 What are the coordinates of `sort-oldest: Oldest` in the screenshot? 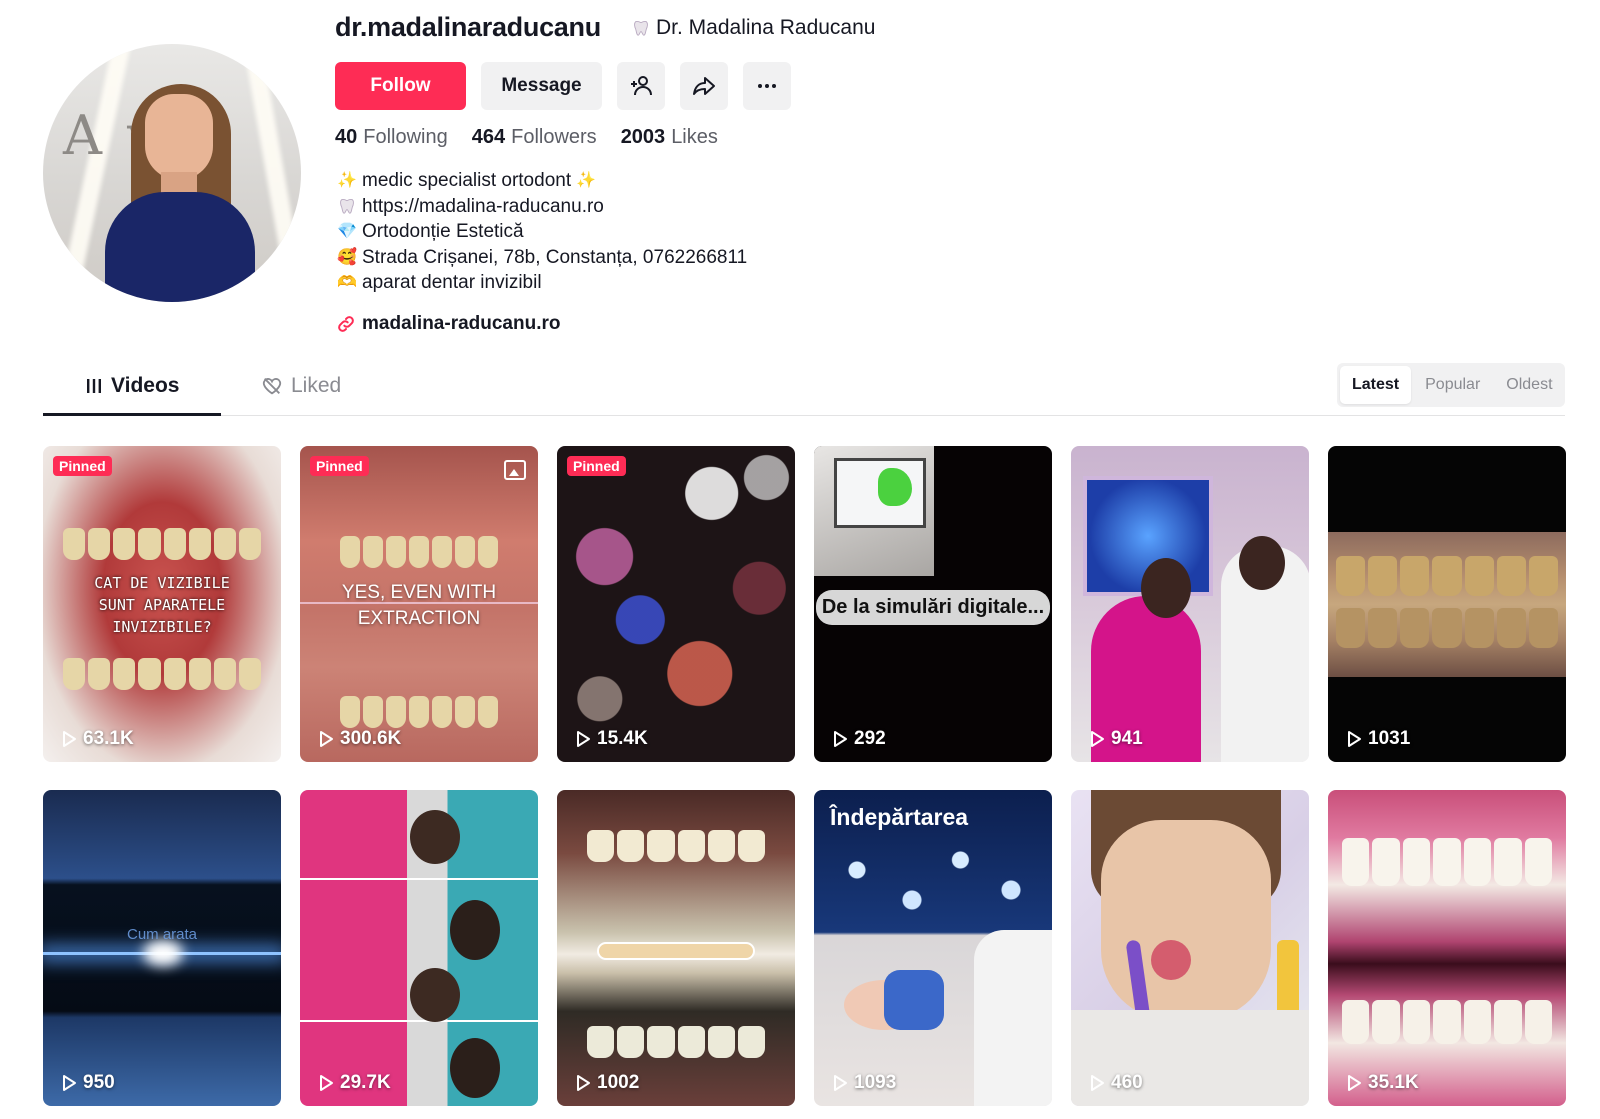 It's located at (1529, 385).